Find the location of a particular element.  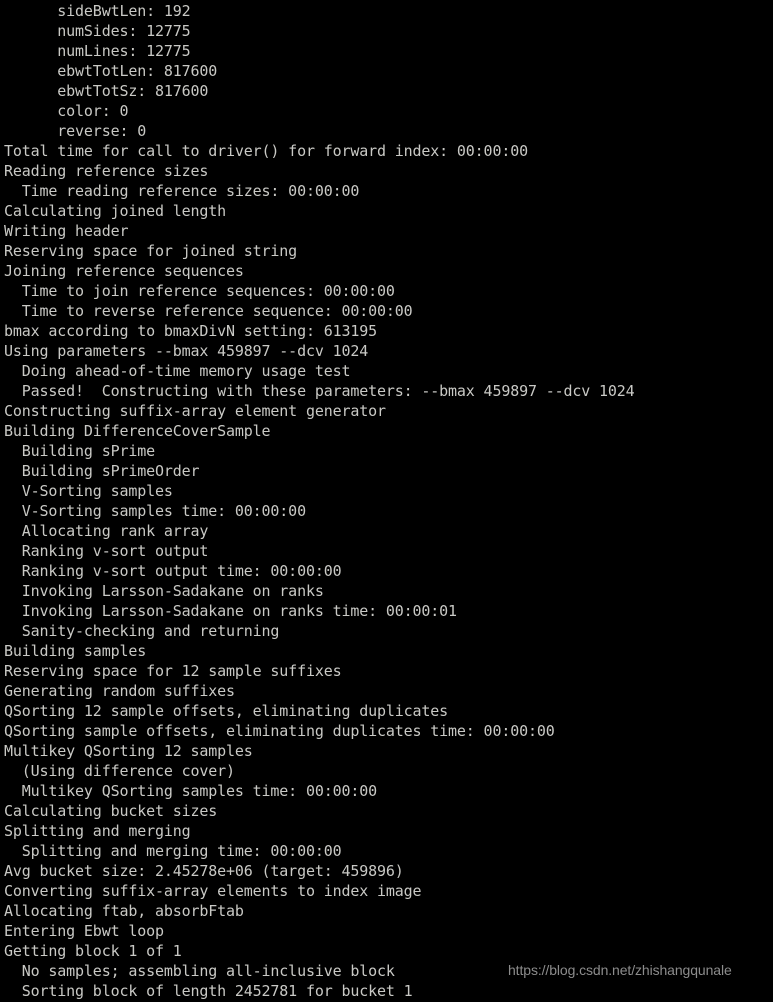

console-line: Allocating rank array is located at coordinates (106, 531).